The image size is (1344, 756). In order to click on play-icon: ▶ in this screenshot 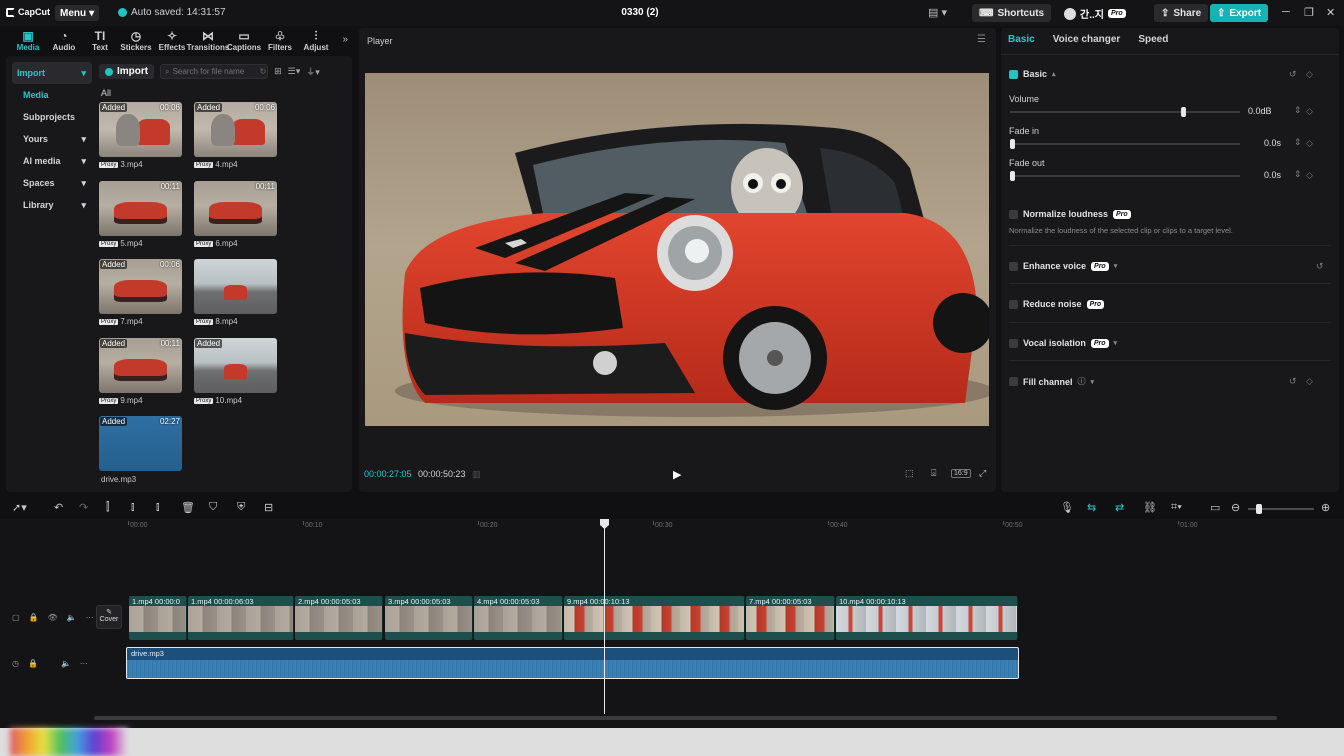, I will do `click(677, 474)`.